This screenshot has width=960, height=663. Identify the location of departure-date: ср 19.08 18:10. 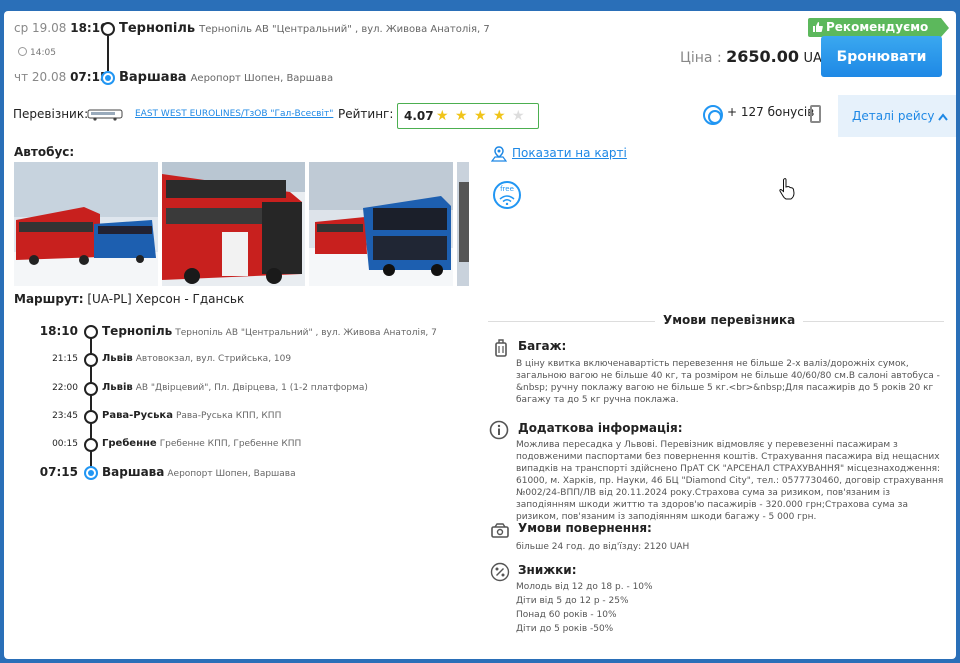
(61, 28).